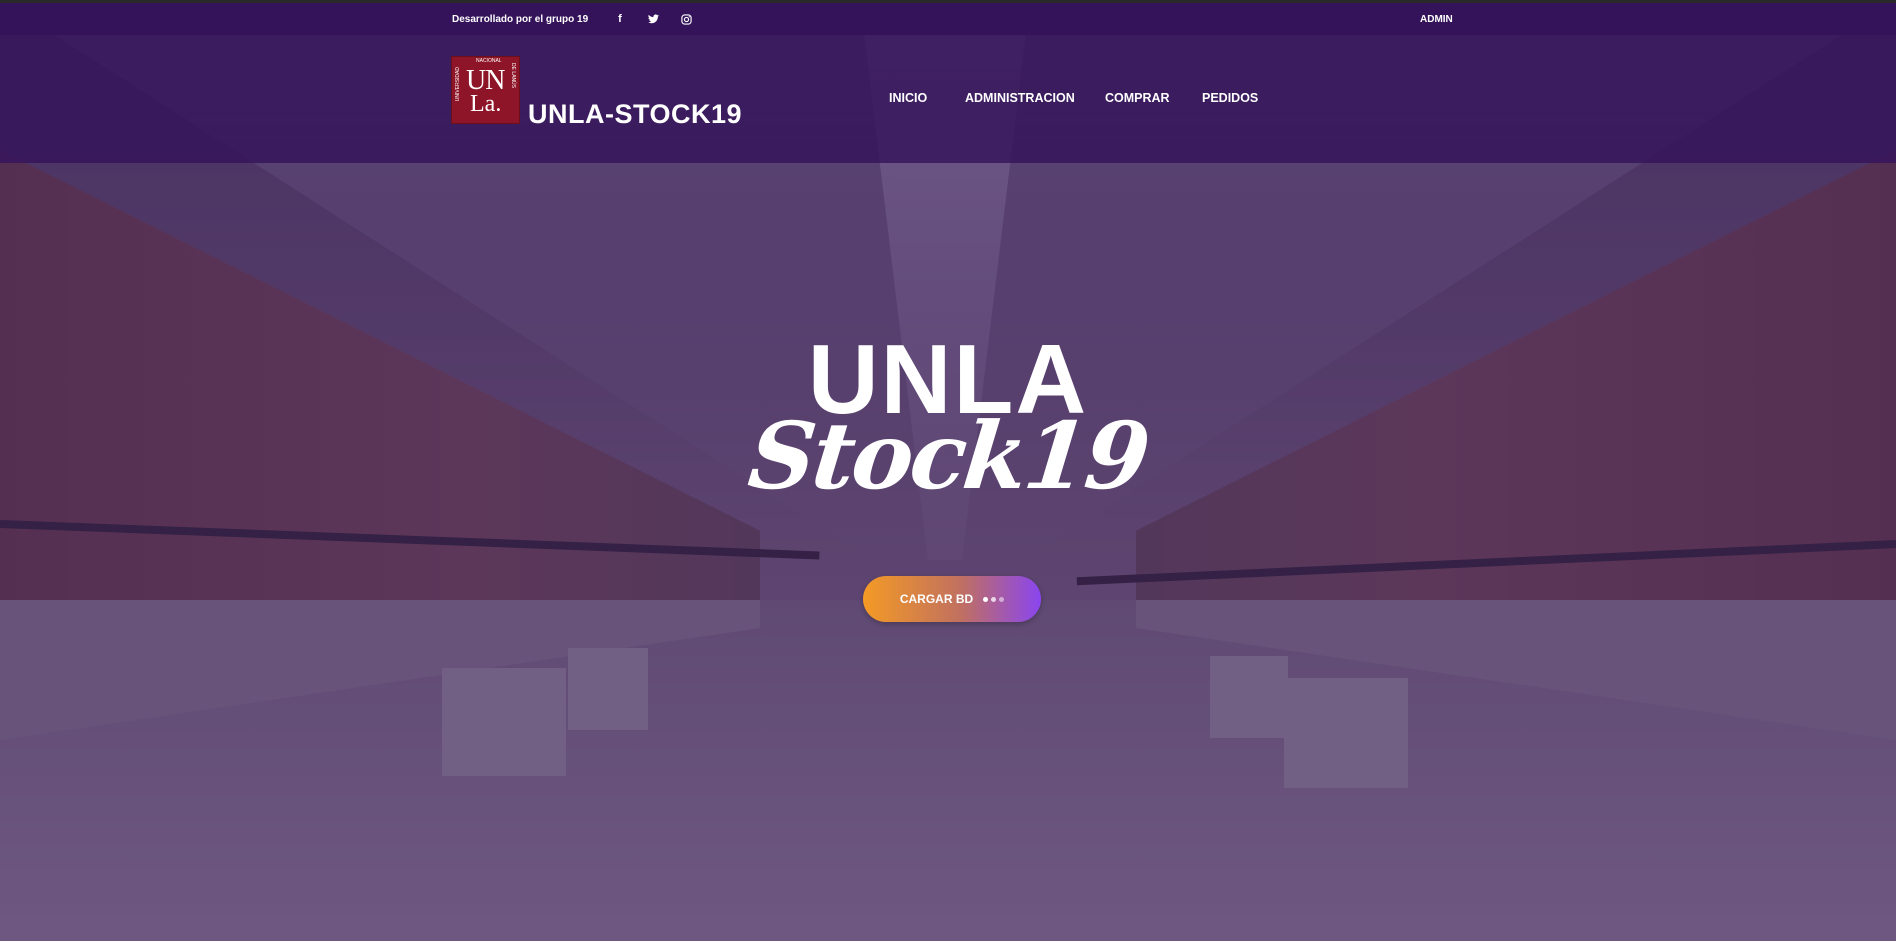 Image resolution: width=1896 pixels, height=941 pixels. I want to click on twitter-icon, so click(653, 19).